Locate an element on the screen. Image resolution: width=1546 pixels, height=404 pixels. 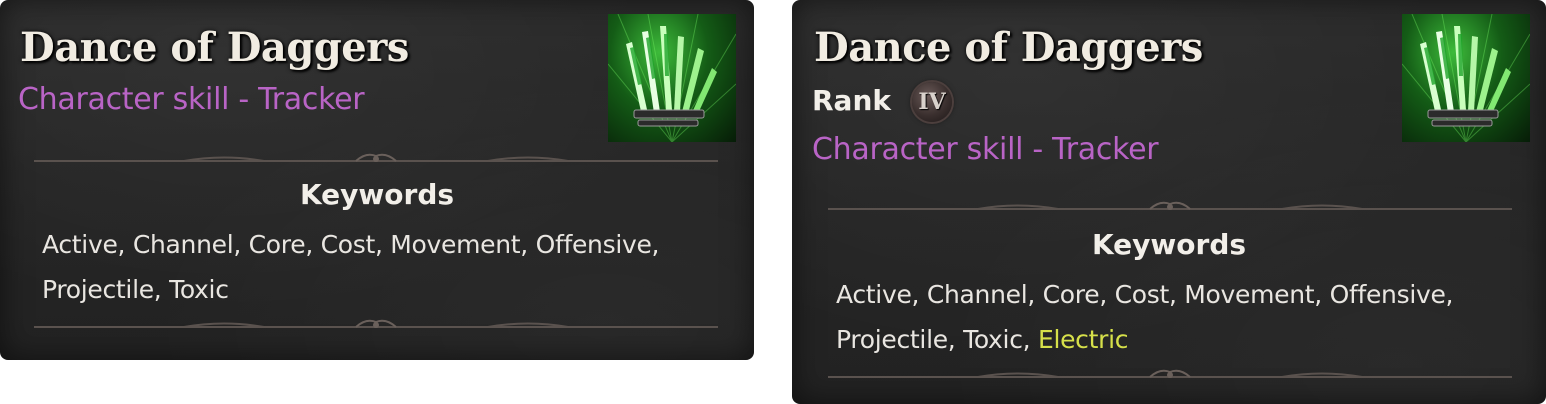
rank-badge: IV is located at coordinates (932, 102).